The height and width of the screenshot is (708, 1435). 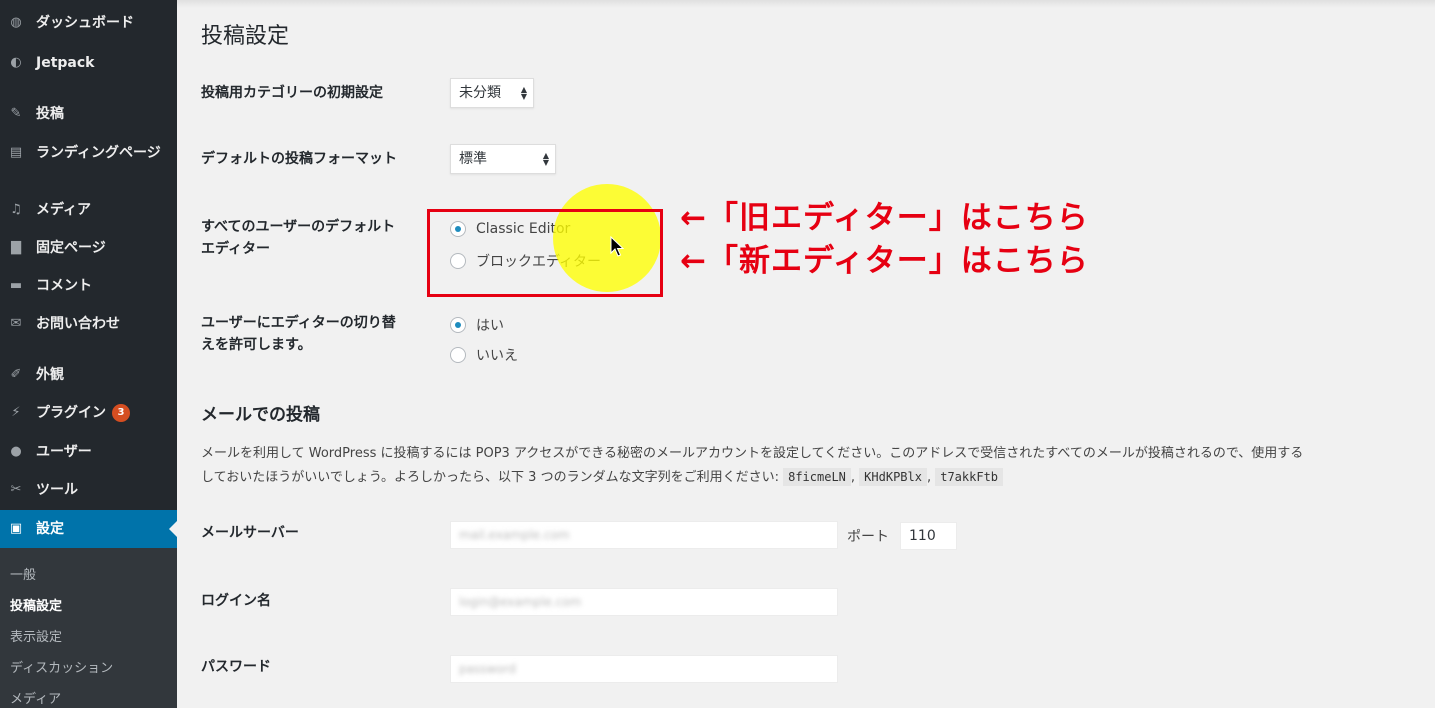 I want to click on radio-unchecked-icon, so click(x=458, y=355).